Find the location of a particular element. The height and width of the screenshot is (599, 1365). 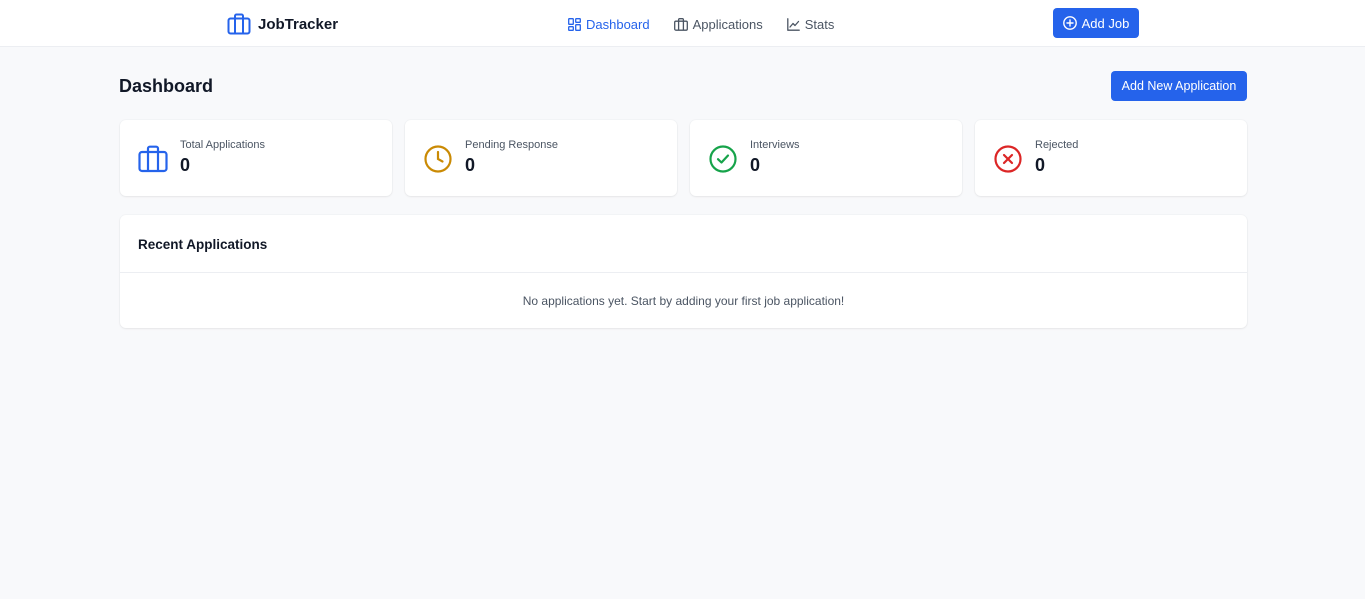

stat-card-rejected: Rejected 0 is located at coordinates (1111, 158).